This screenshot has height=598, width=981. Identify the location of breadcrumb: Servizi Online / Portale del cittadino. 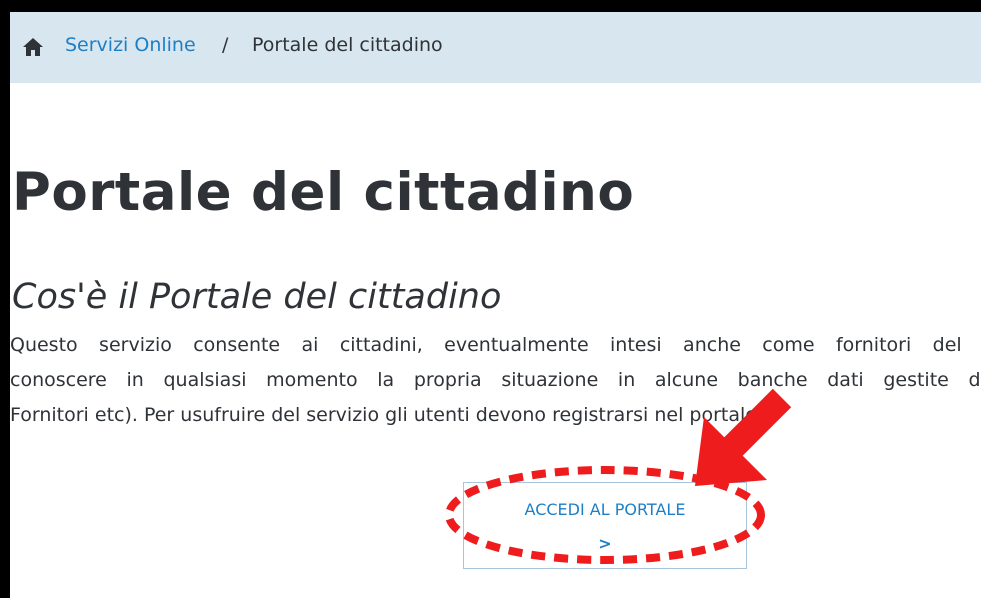
(495, 47).